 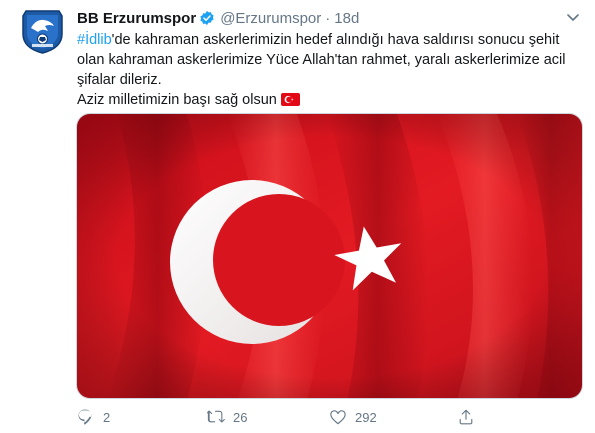 What do you see at coordinates (119, 80) in the screenshot?
I see `tweet-line-3: şifalar dileriz.` at bounding box center [119, 80].